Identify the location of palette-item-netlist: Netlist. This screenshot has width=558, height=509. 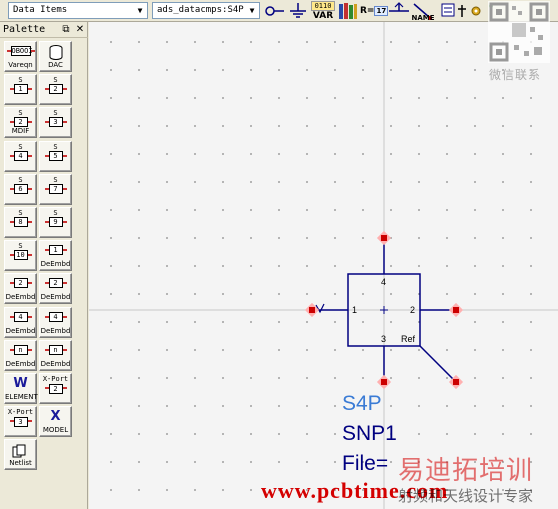
(20, 455).